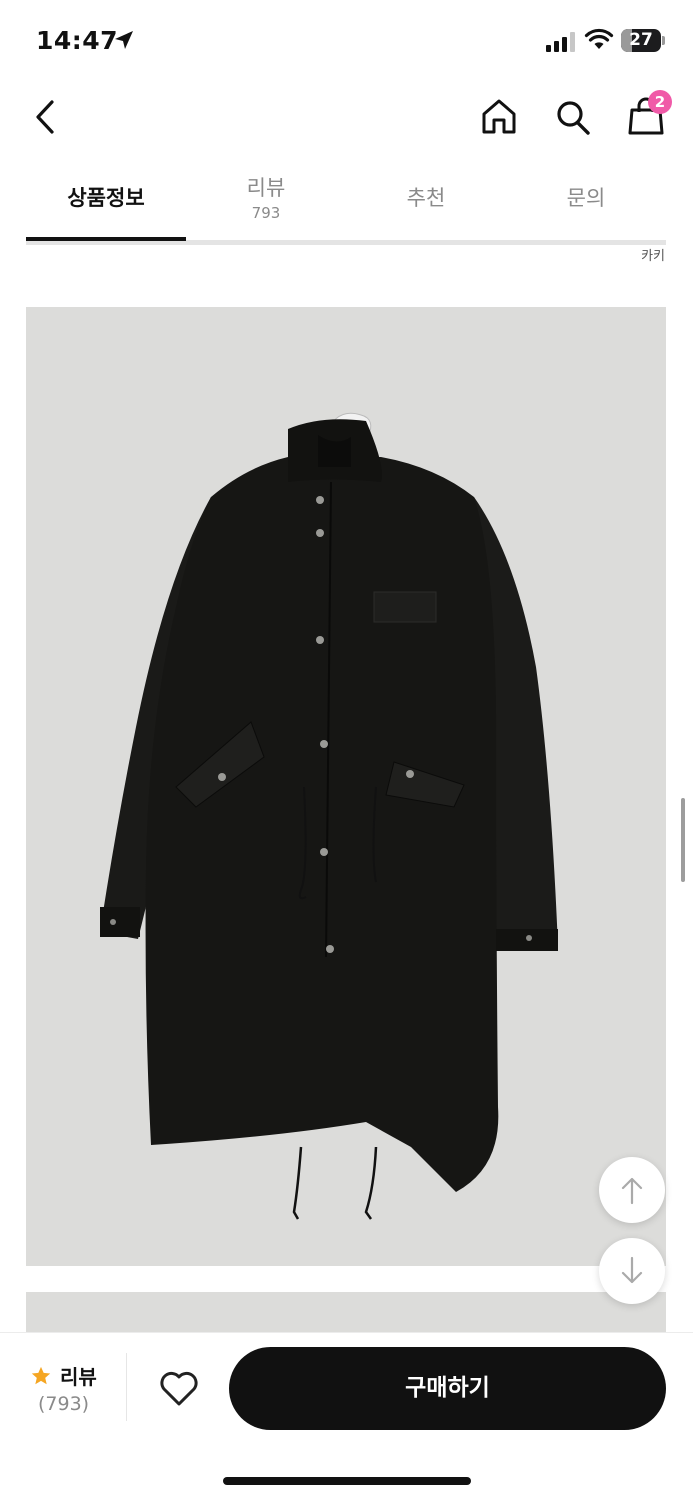  Describe the element at coordinates (41, 1375) in the screenshot. I see `star-icon` at that location.